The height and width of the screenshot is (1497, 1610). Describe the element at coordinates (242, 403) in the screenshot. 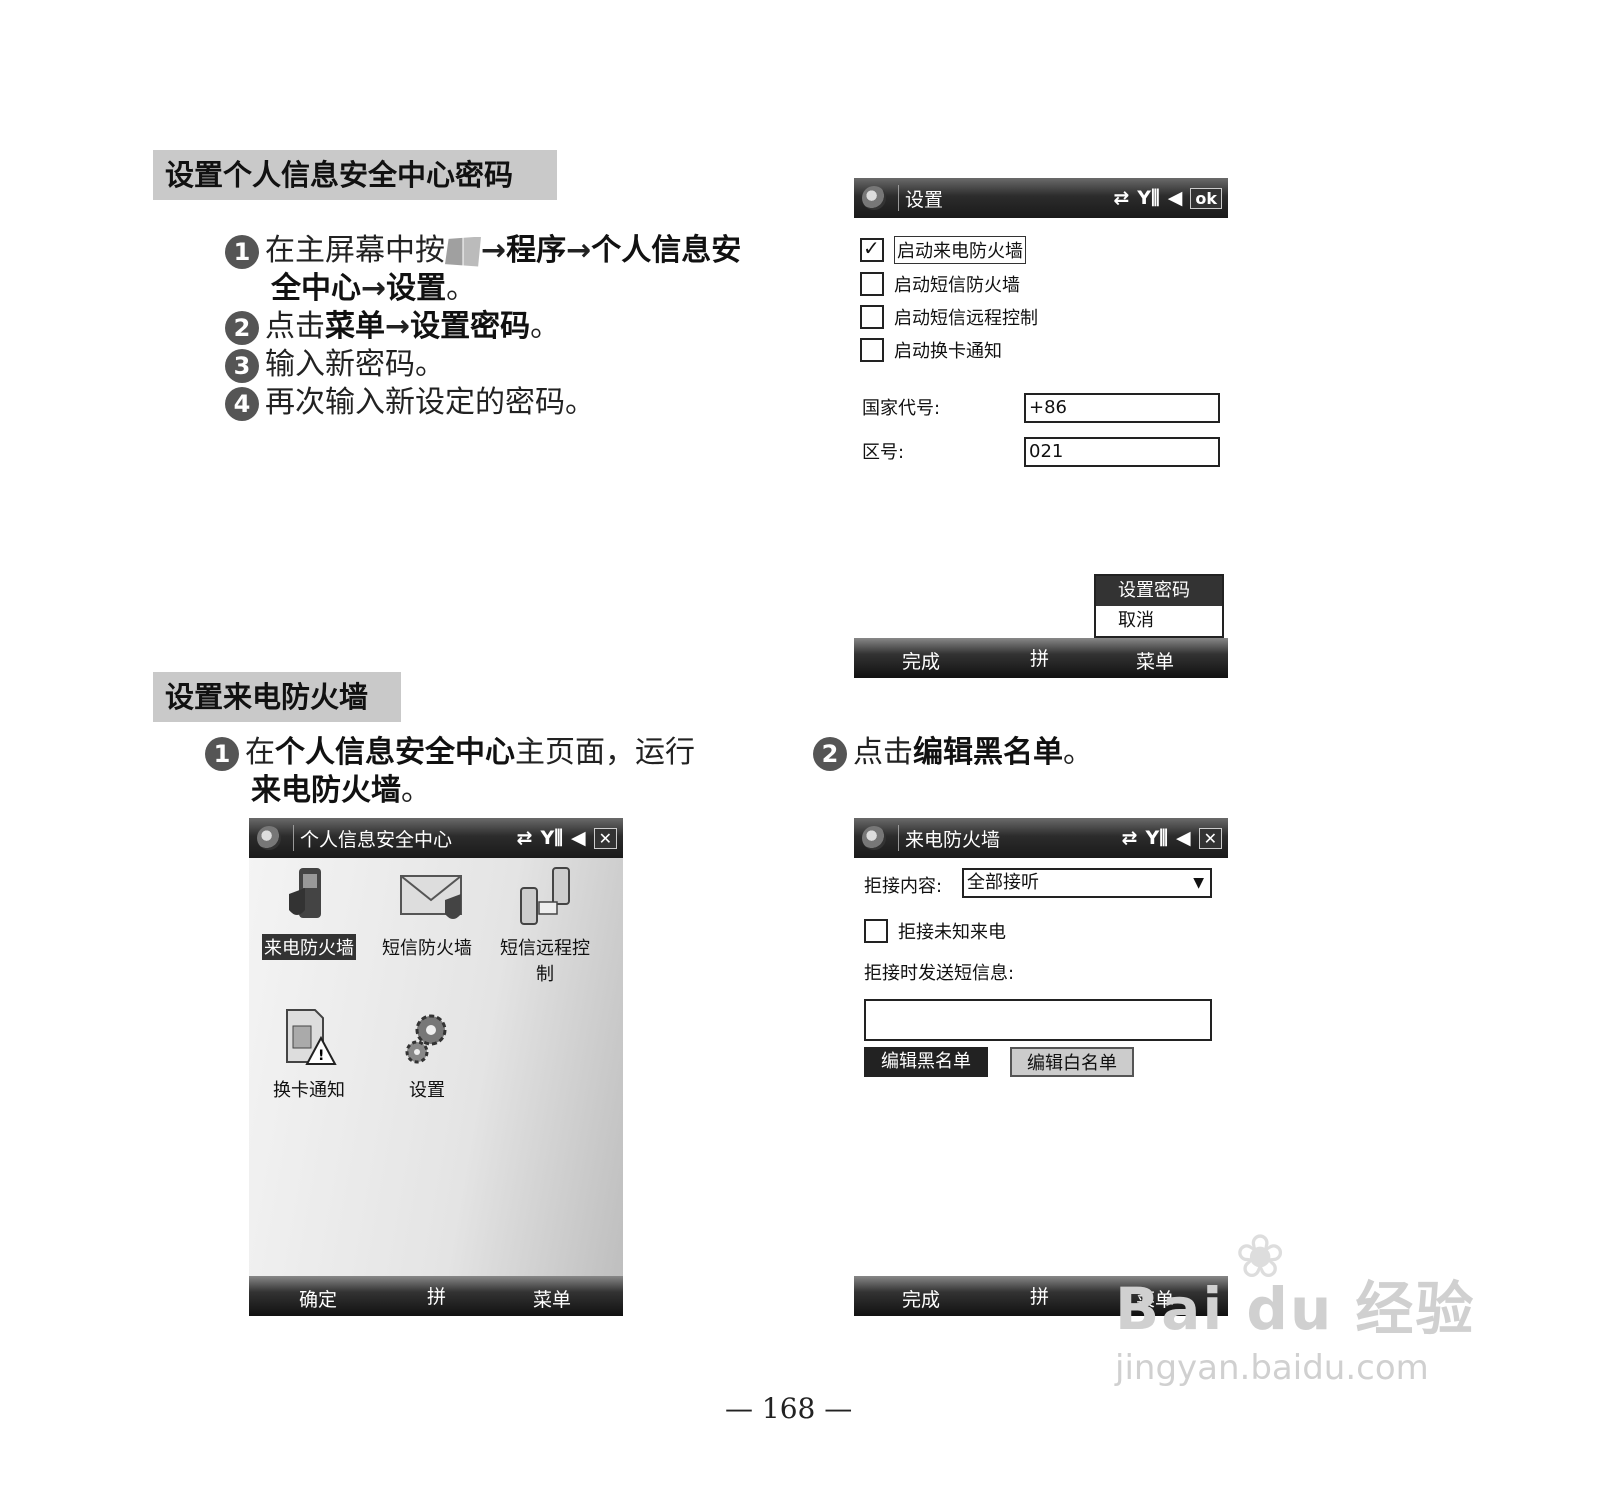

I see `step-number: 4` at that location.